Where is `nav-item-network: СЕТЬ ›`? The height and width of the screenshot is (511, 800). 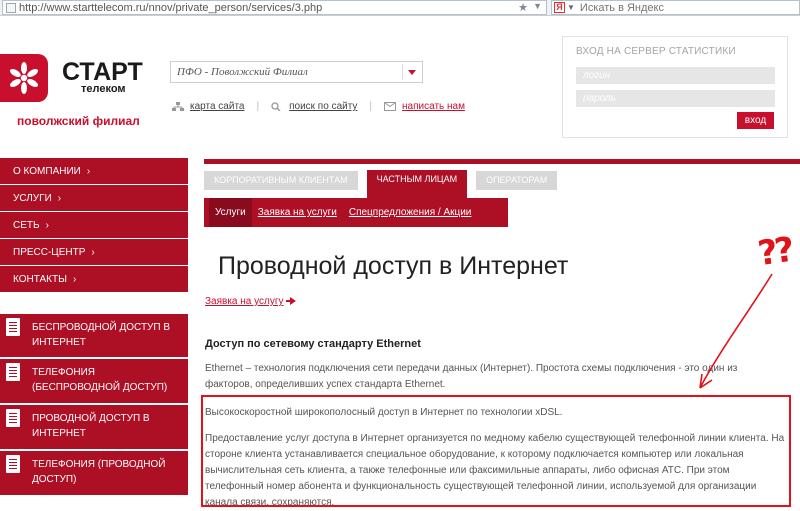
nav-item-network: СЕТЬ › is located at coordinates (94, 225).